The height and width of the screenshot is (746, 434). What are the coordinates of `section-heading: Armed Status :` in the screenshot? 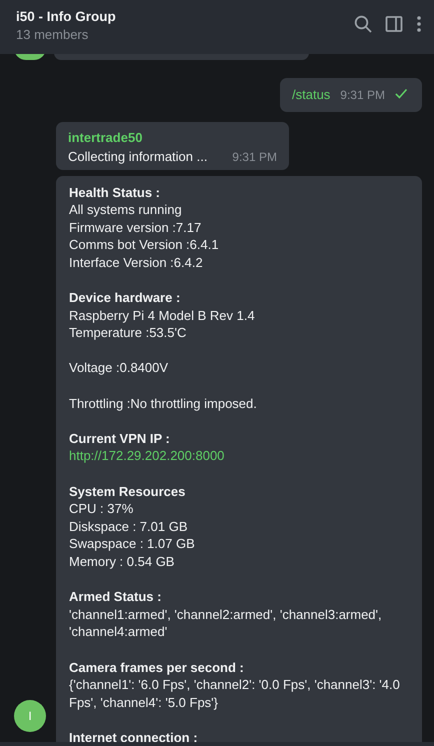 It's located at (115, 597).